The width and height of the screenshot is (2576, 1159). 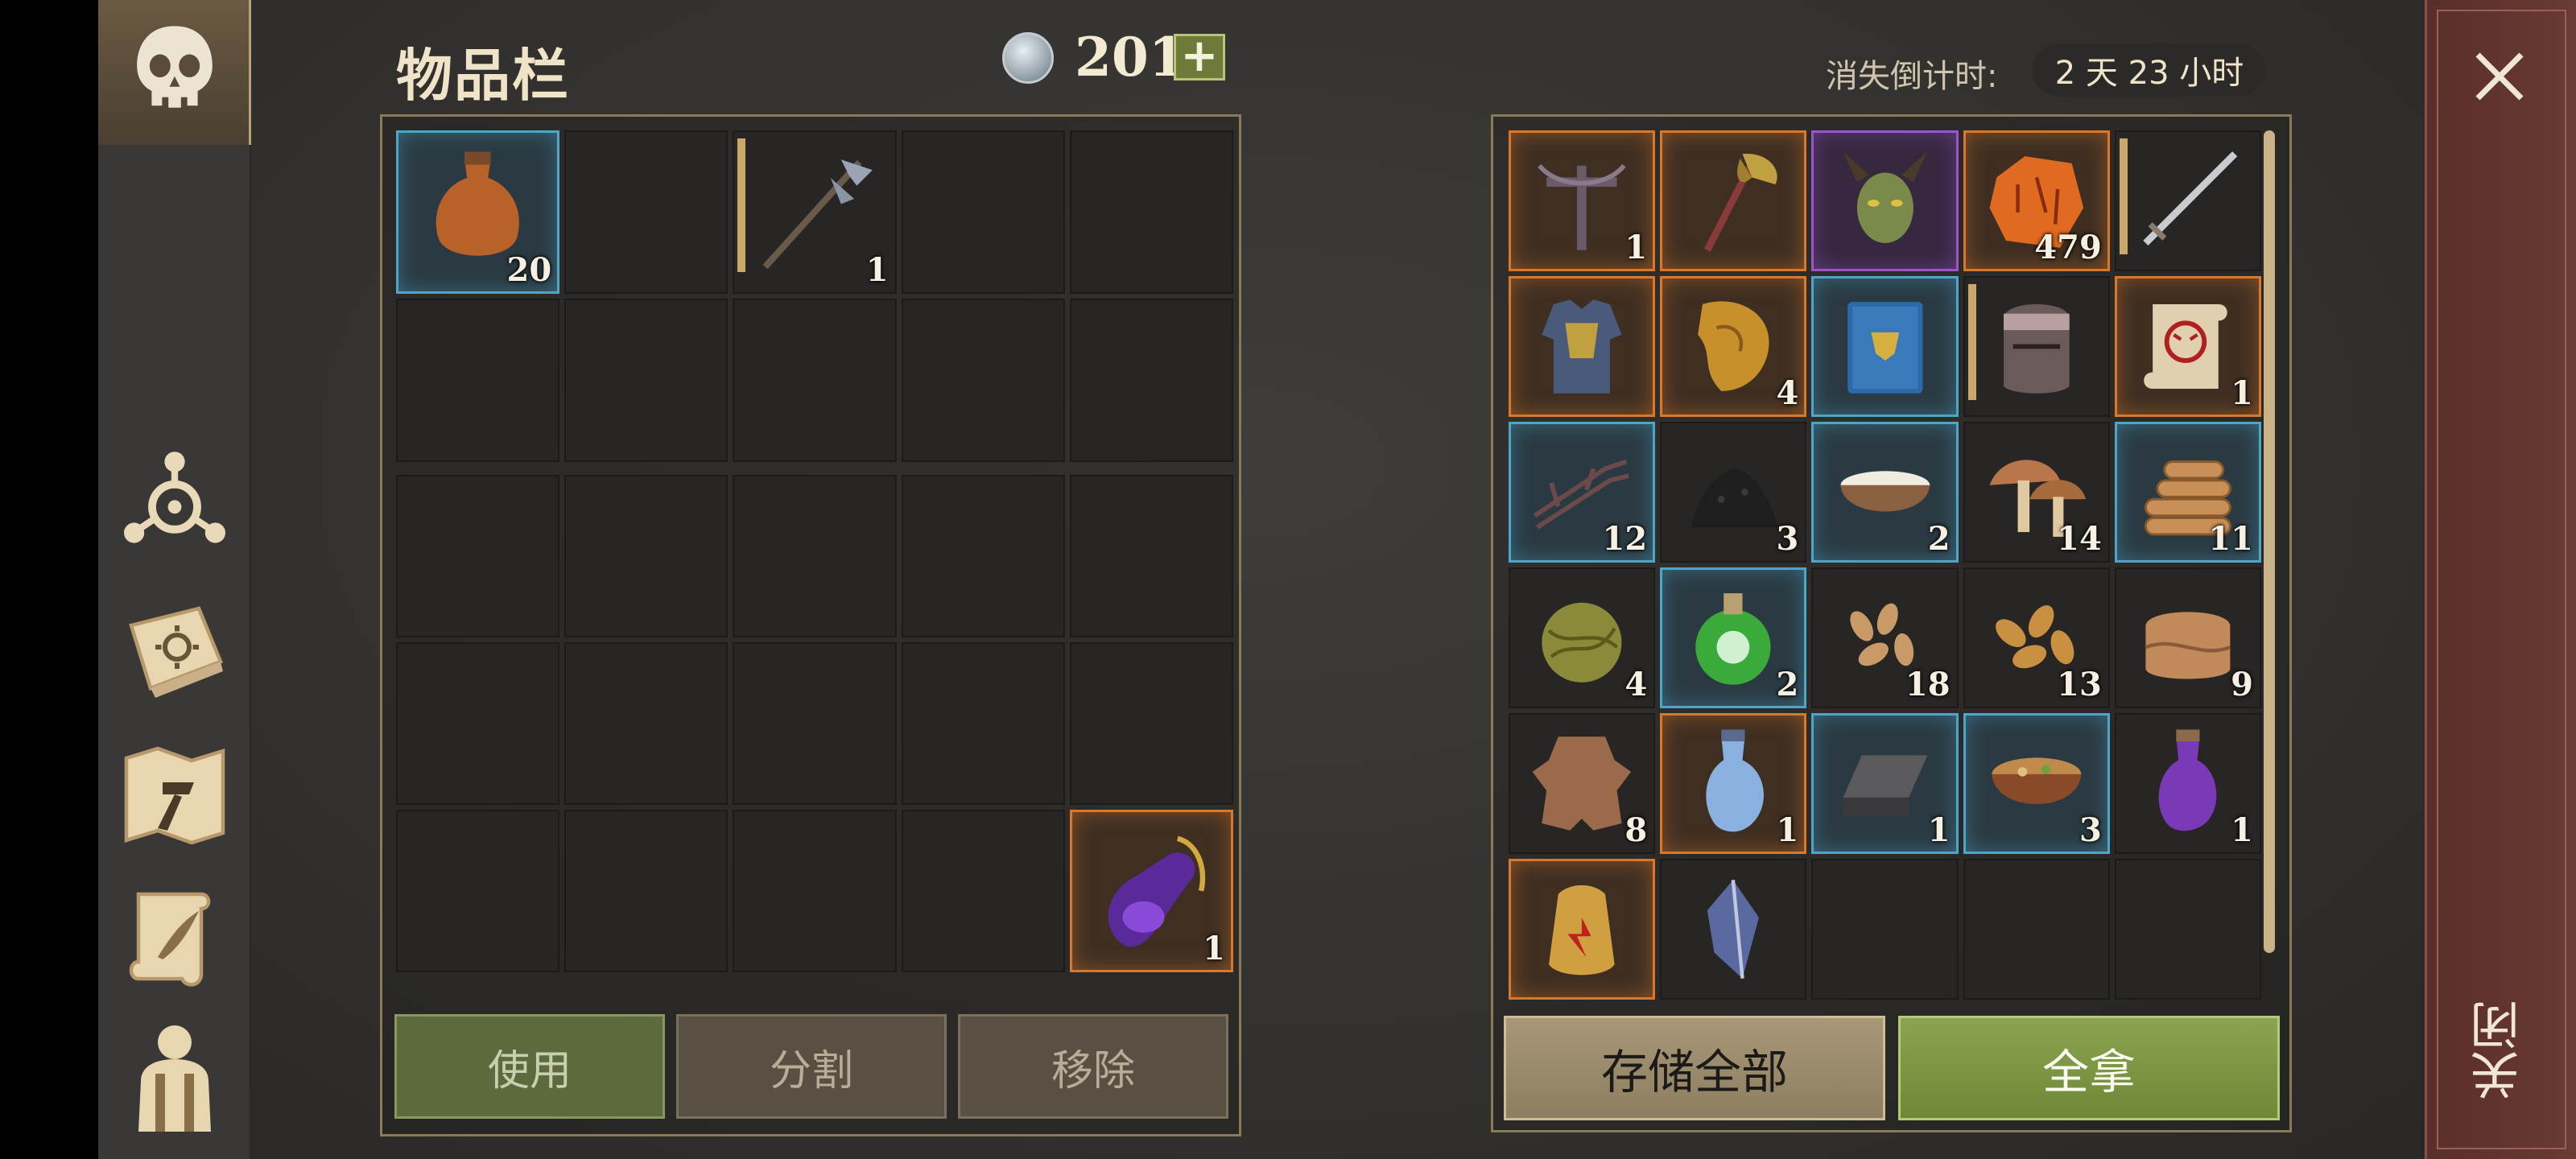 What do you see at coordinates (478, 212) in the screenshot?
I see `inventory-slot-gourd-flask: 20` at bounding box center [478, 212].